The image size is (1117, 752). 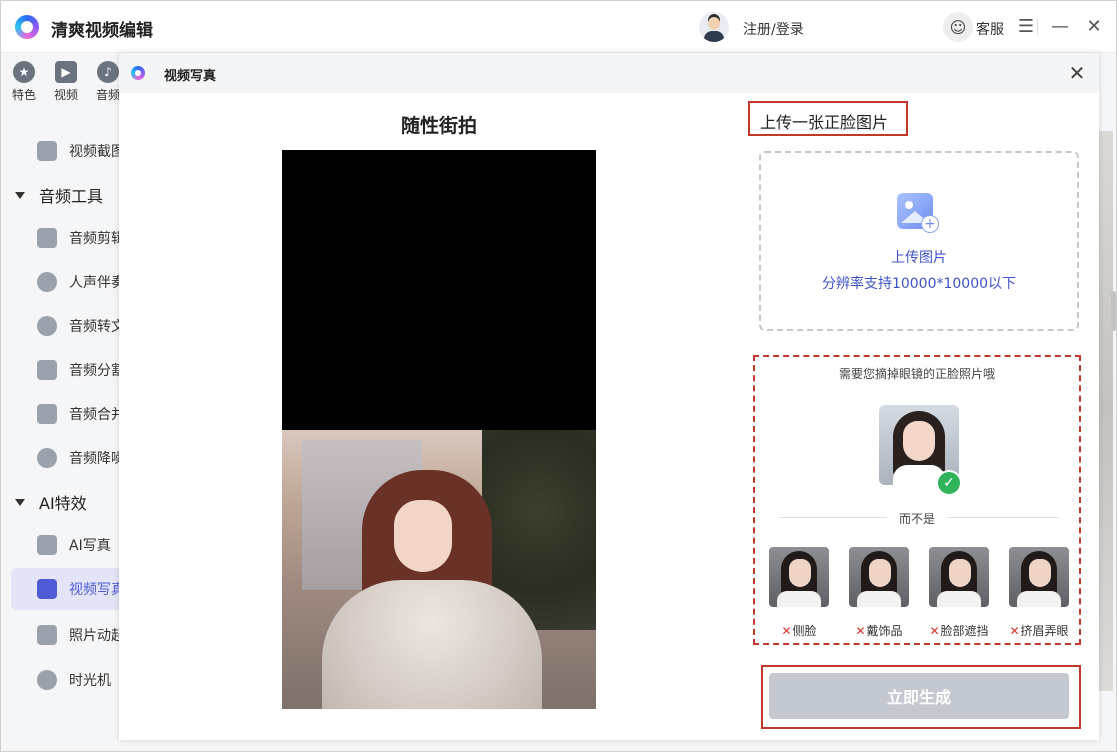 What do you see at coordinates (773, 29) in the screenshot?
I see `login-link: 注册/登录` at bounding box center [773, 29].